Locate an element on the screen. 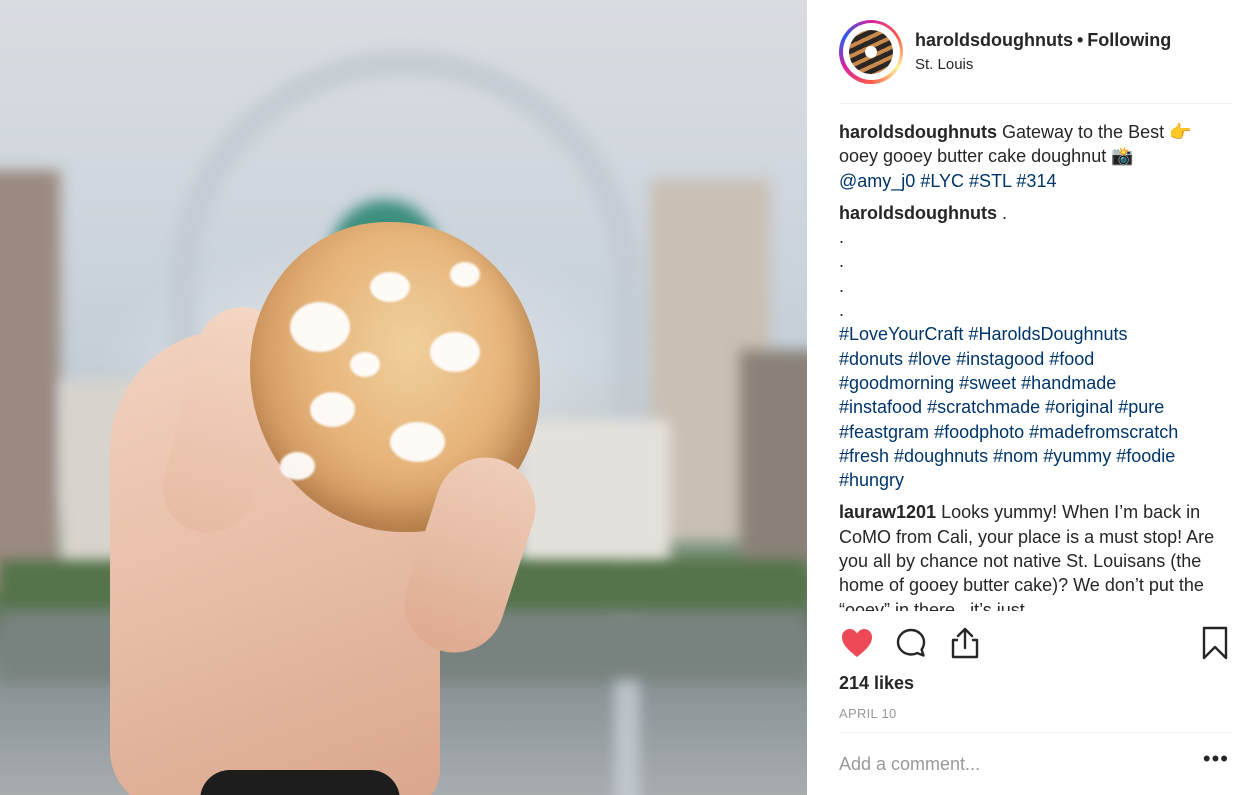 The height and width of the screenshot is (795, 1250). location-link: St. Louis is located at coordinates (1043, 65).